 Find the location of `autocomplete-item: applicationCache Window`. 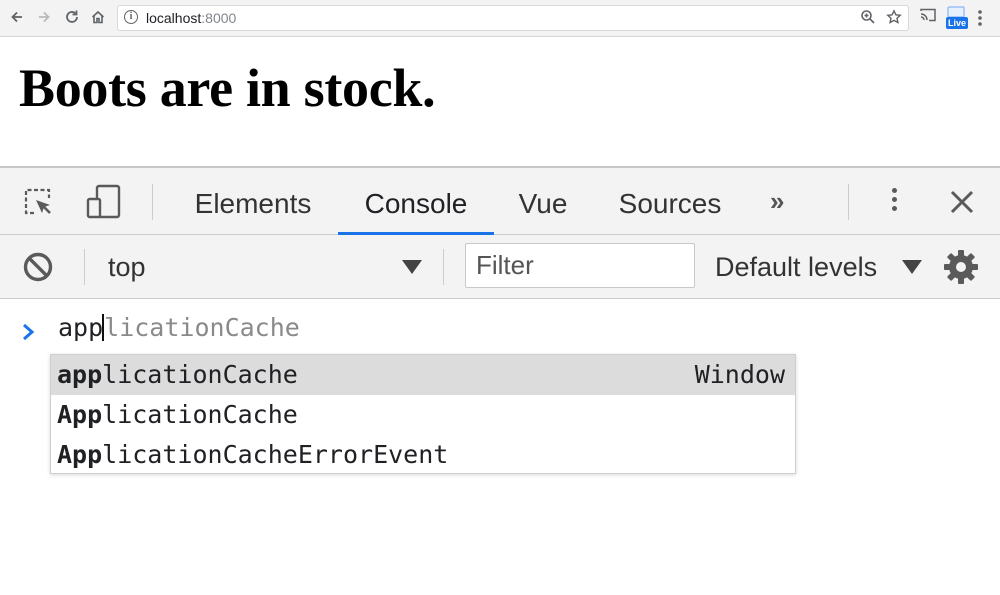

autocomplete-item: applicationCache Window is located at coordinates (423, 375).